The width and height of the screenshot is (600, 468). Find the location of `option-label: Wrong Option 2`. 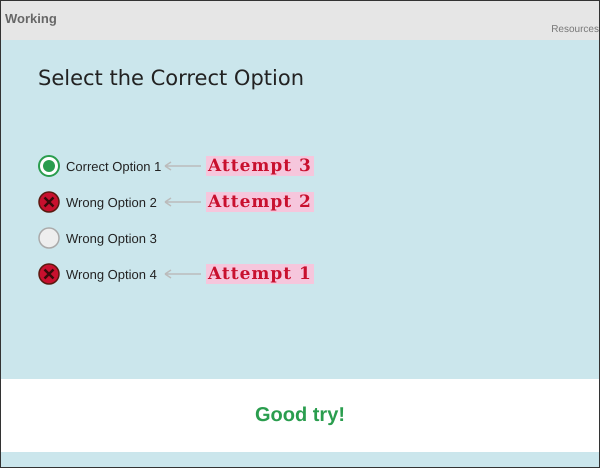

option-label: Wrong Option 2 is located at coordinates (115, 202).